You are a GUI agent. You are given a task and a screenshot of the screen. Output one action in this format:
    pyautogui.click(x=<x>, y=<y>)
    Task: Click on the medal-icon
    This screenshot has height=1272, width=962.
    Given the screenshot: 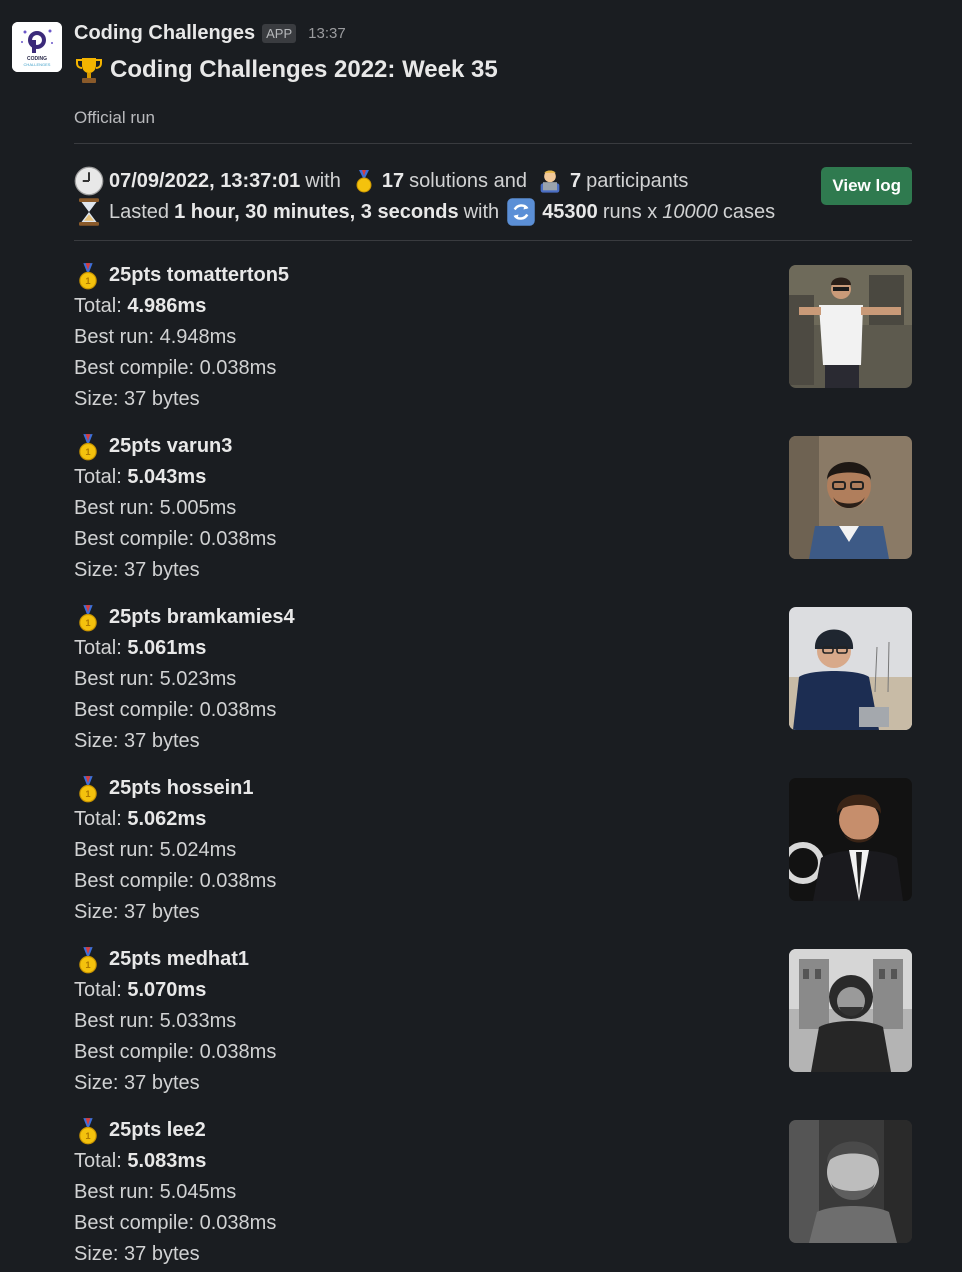 What is the action you would take?
    pyautogui.click(x=364, y=181)
    